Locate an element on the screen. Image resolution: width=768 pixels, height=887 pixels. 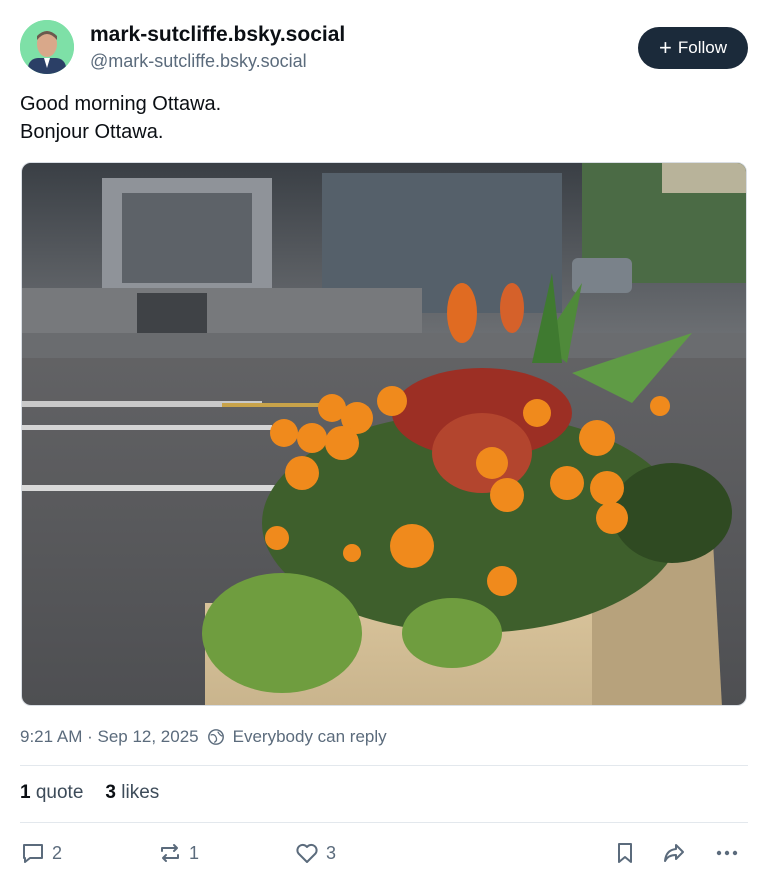
repost-count: 1 is located at coordinates (194, 852).